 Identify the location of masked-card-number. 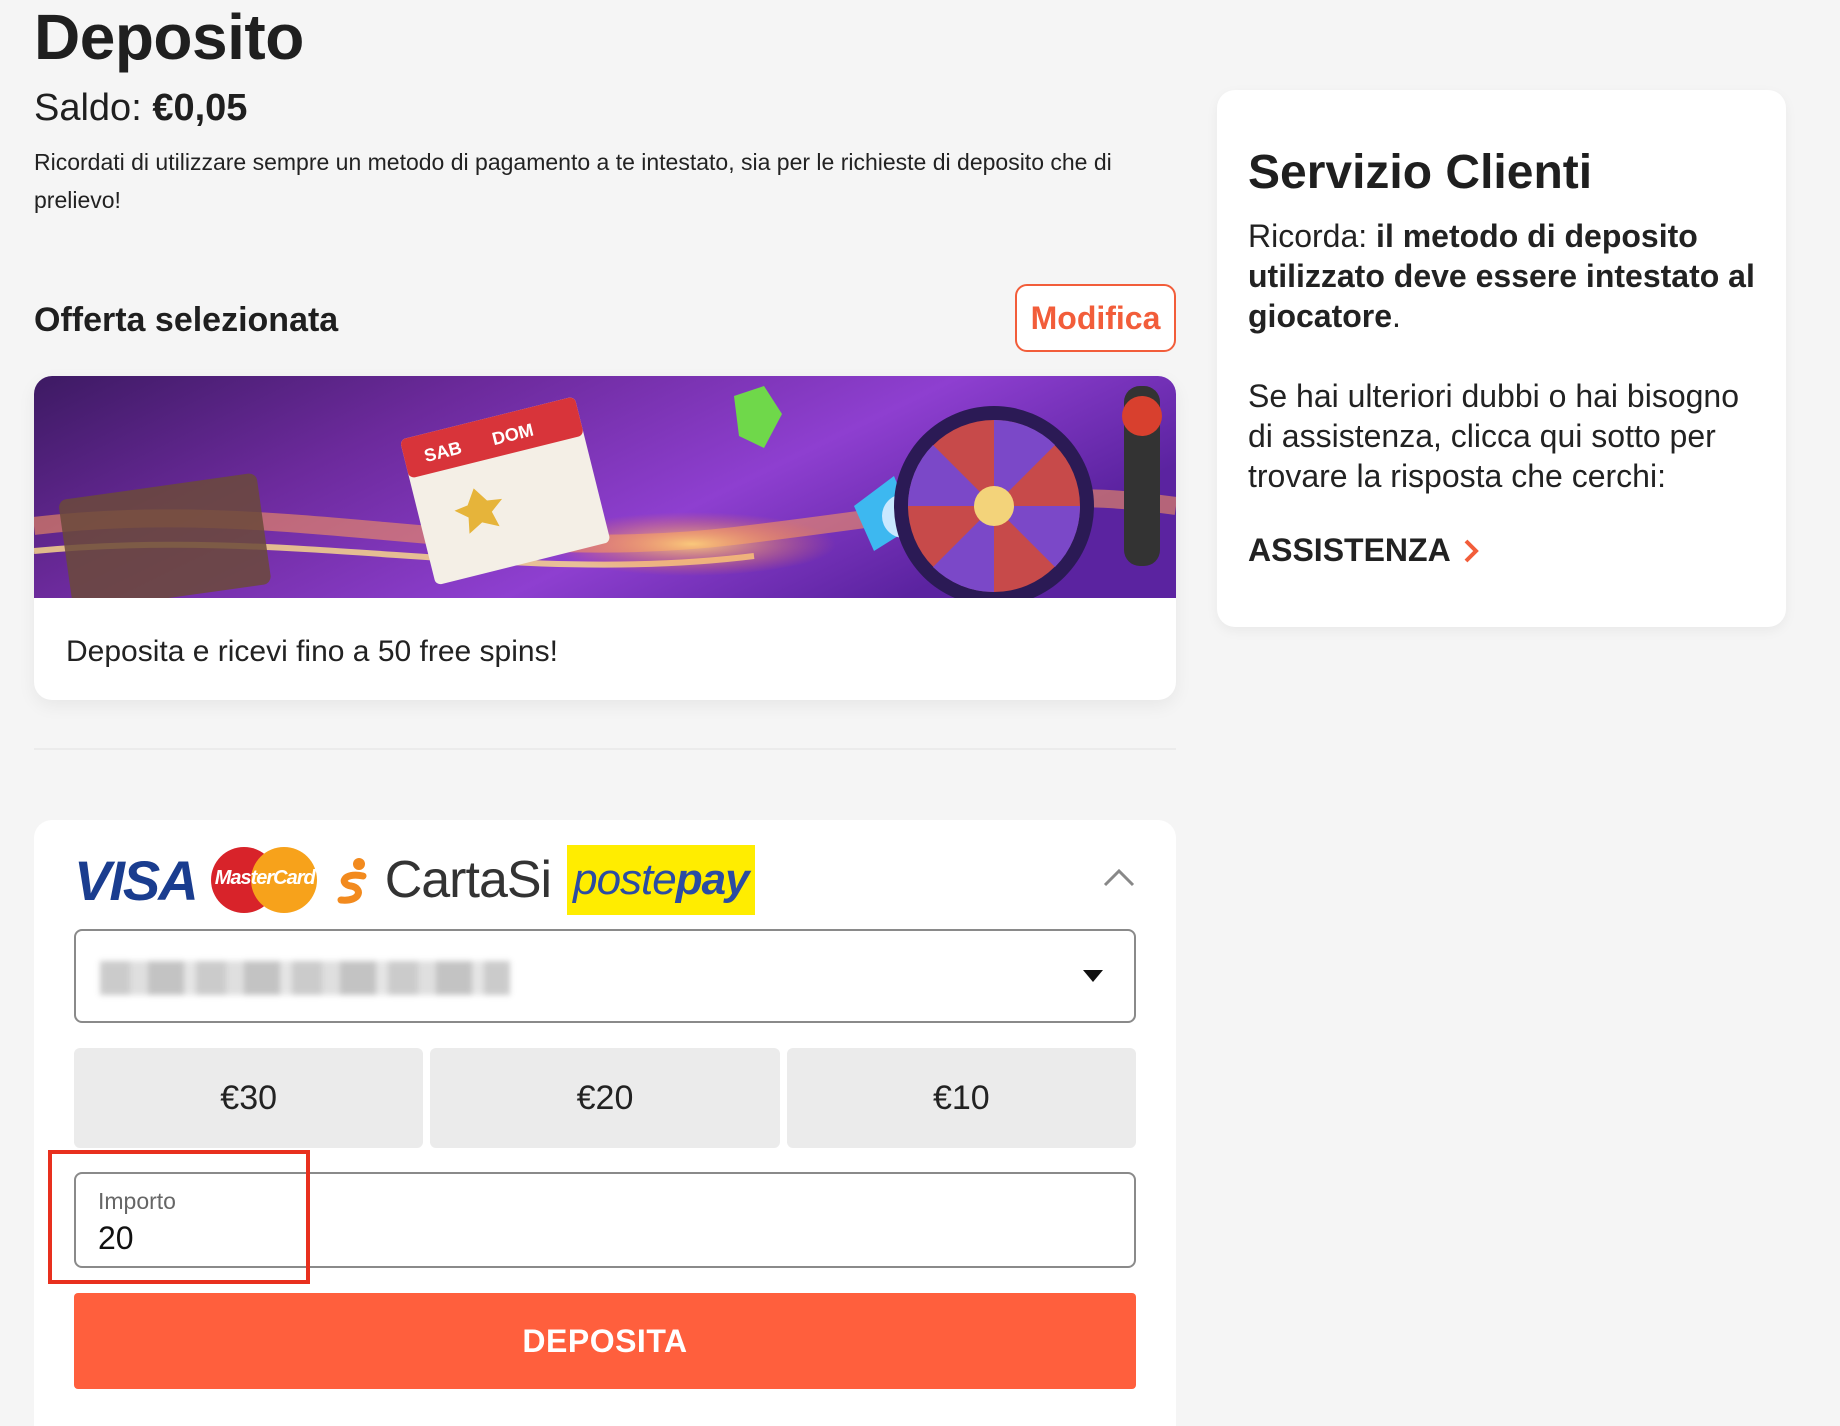
(305, 978).